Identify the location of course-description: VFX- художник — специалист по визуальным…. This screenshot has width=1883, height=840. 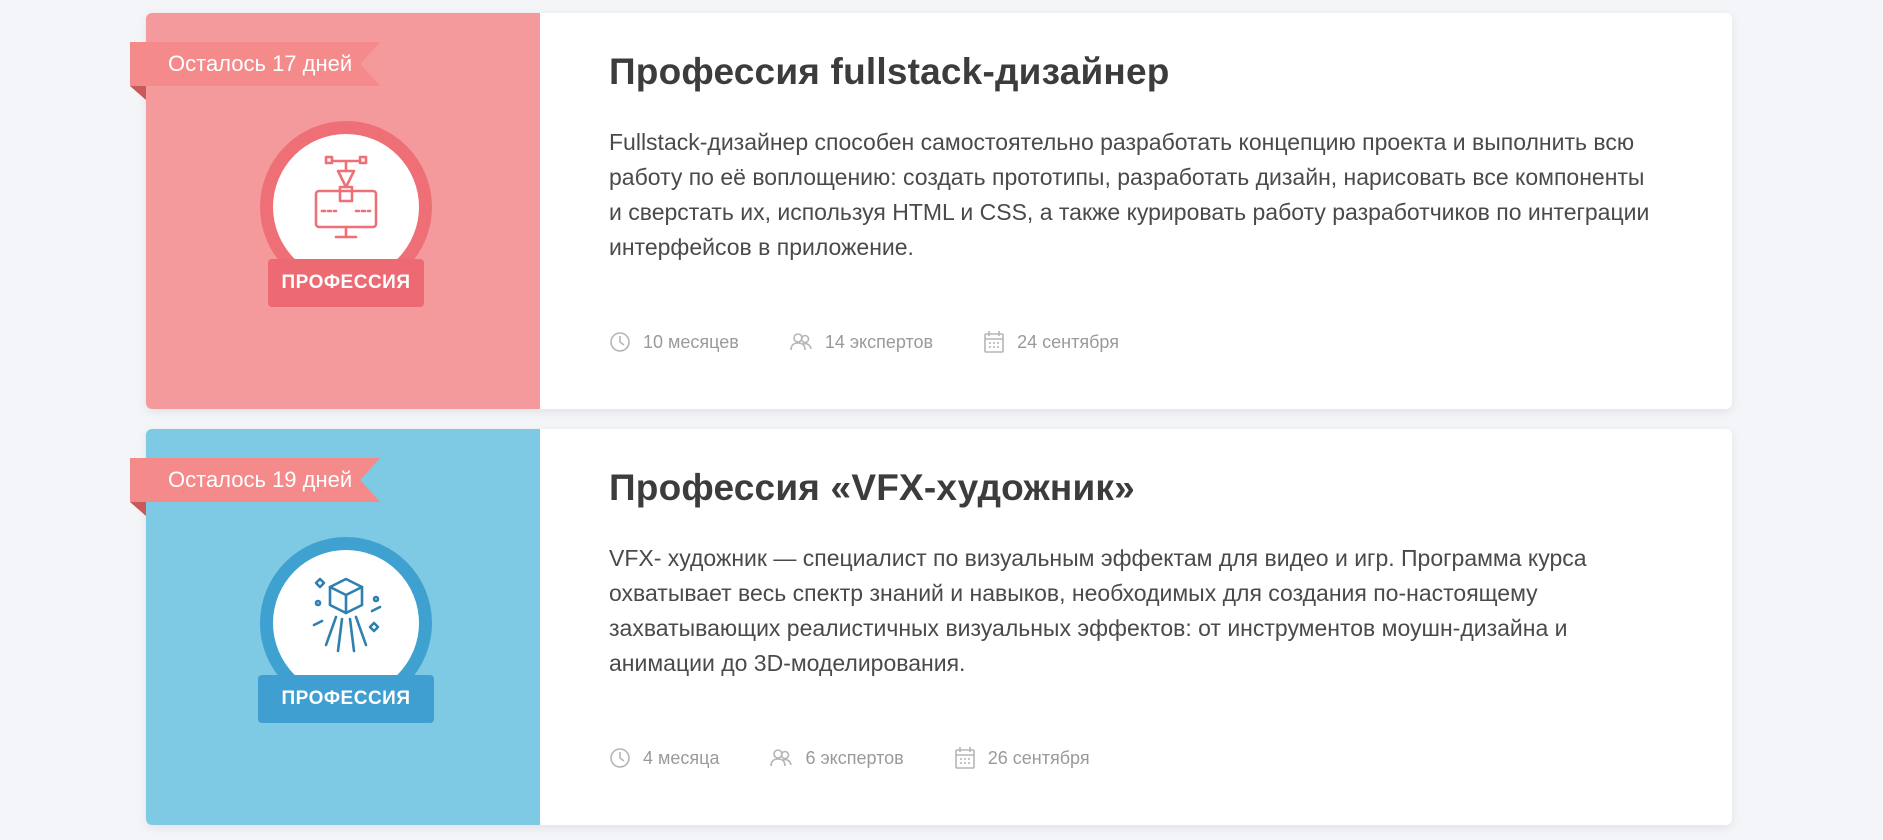
(1098, 610).